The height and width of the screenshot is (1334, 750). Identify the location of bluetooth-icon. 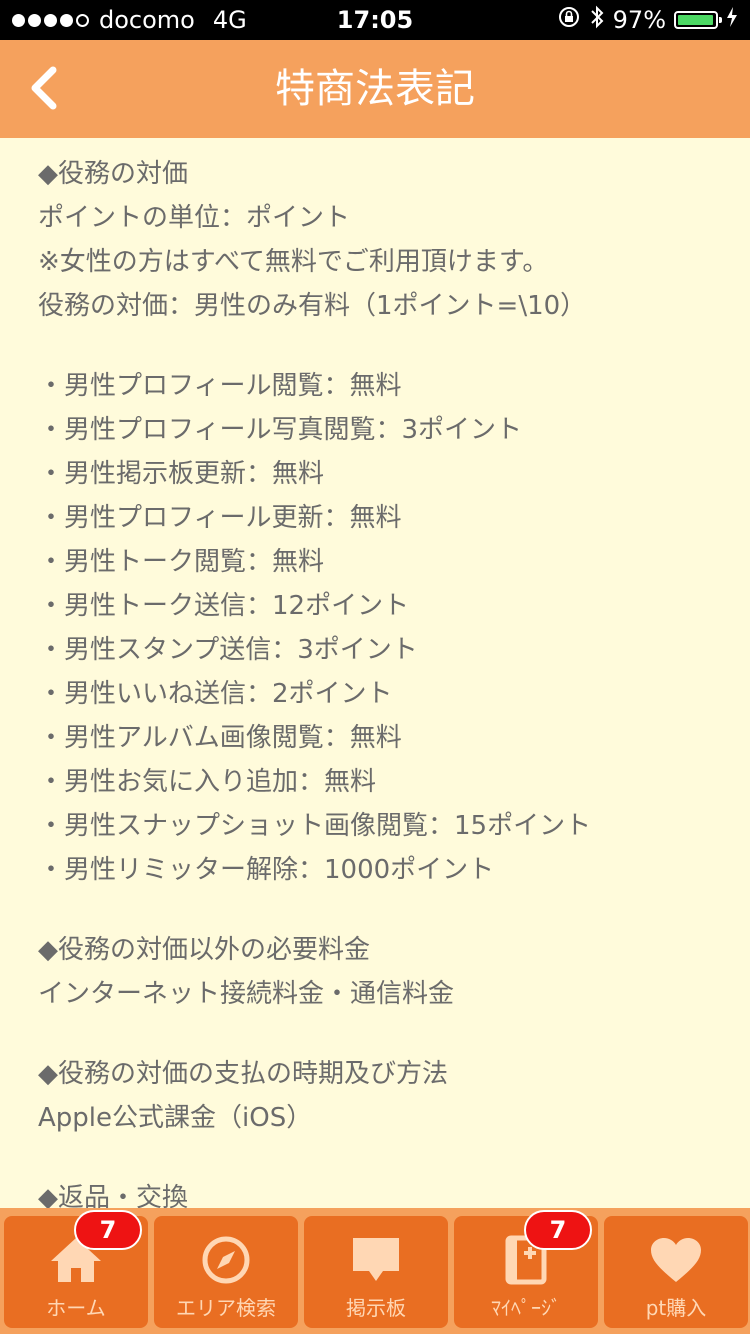
(597, 20).